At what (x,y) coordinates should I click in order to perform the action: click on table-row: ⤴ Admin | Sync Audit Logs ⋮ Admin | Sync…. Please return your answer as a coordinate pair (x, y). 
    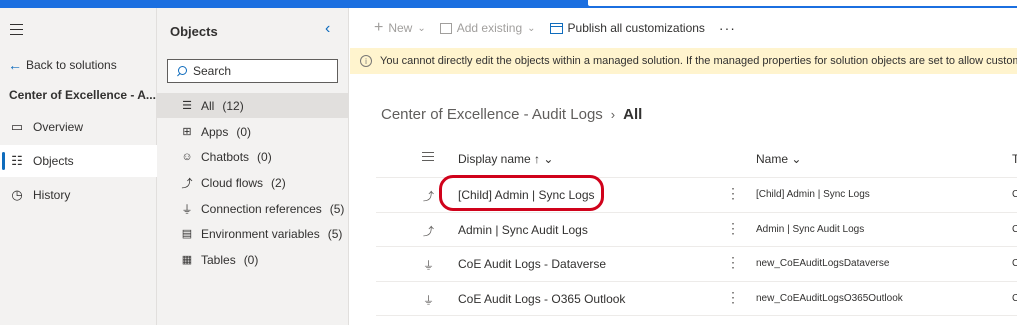
    Looking at the image, I should click on (696, 230).